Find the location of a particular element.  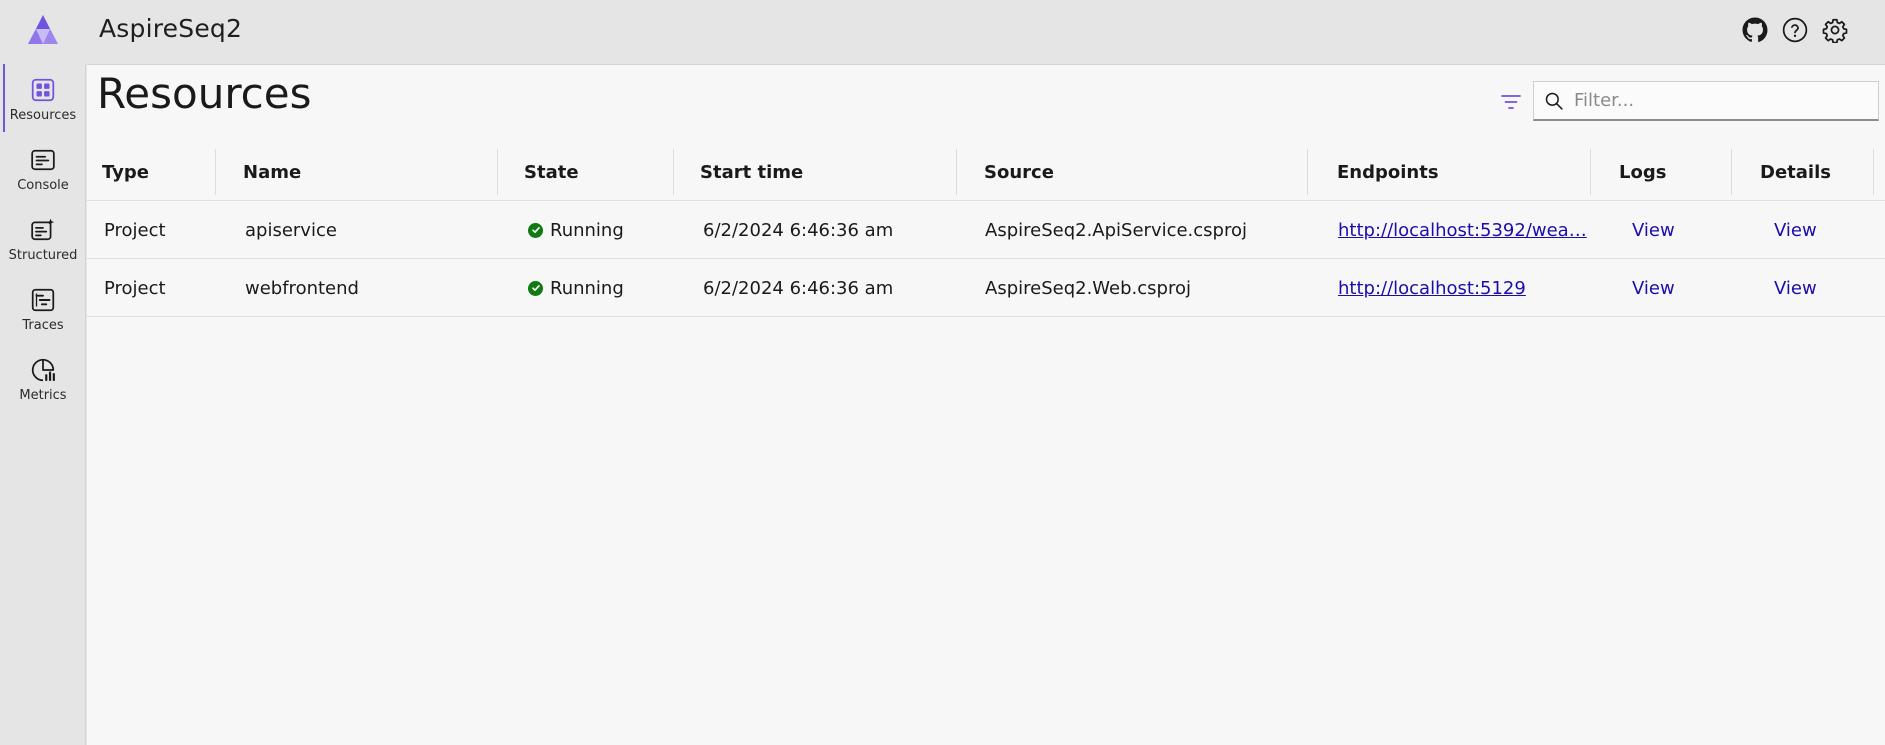

sidebar-item-label: Structured is located at coordinates (43, 255).